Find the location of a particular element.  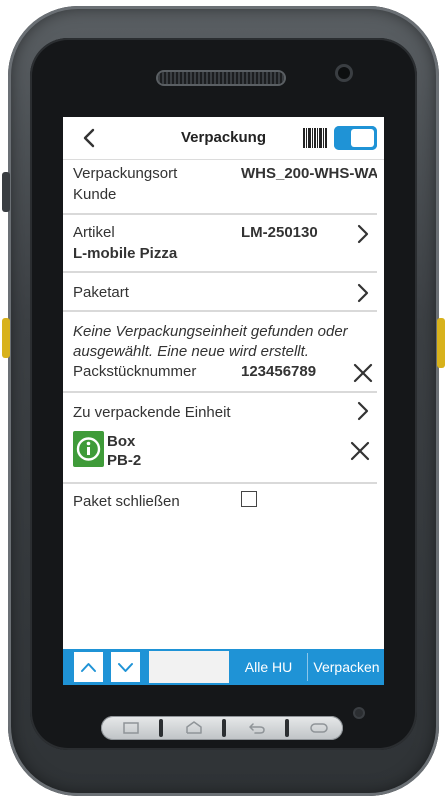

scroll-up-button is located at coordinates (88, 667).